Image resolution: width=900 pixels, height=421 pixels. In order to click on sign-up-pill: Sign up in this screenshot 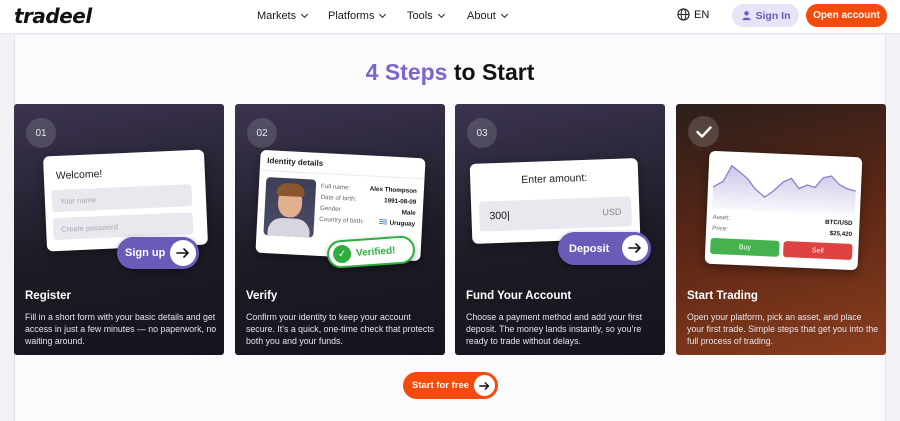, I will do `click(158, 253)`.